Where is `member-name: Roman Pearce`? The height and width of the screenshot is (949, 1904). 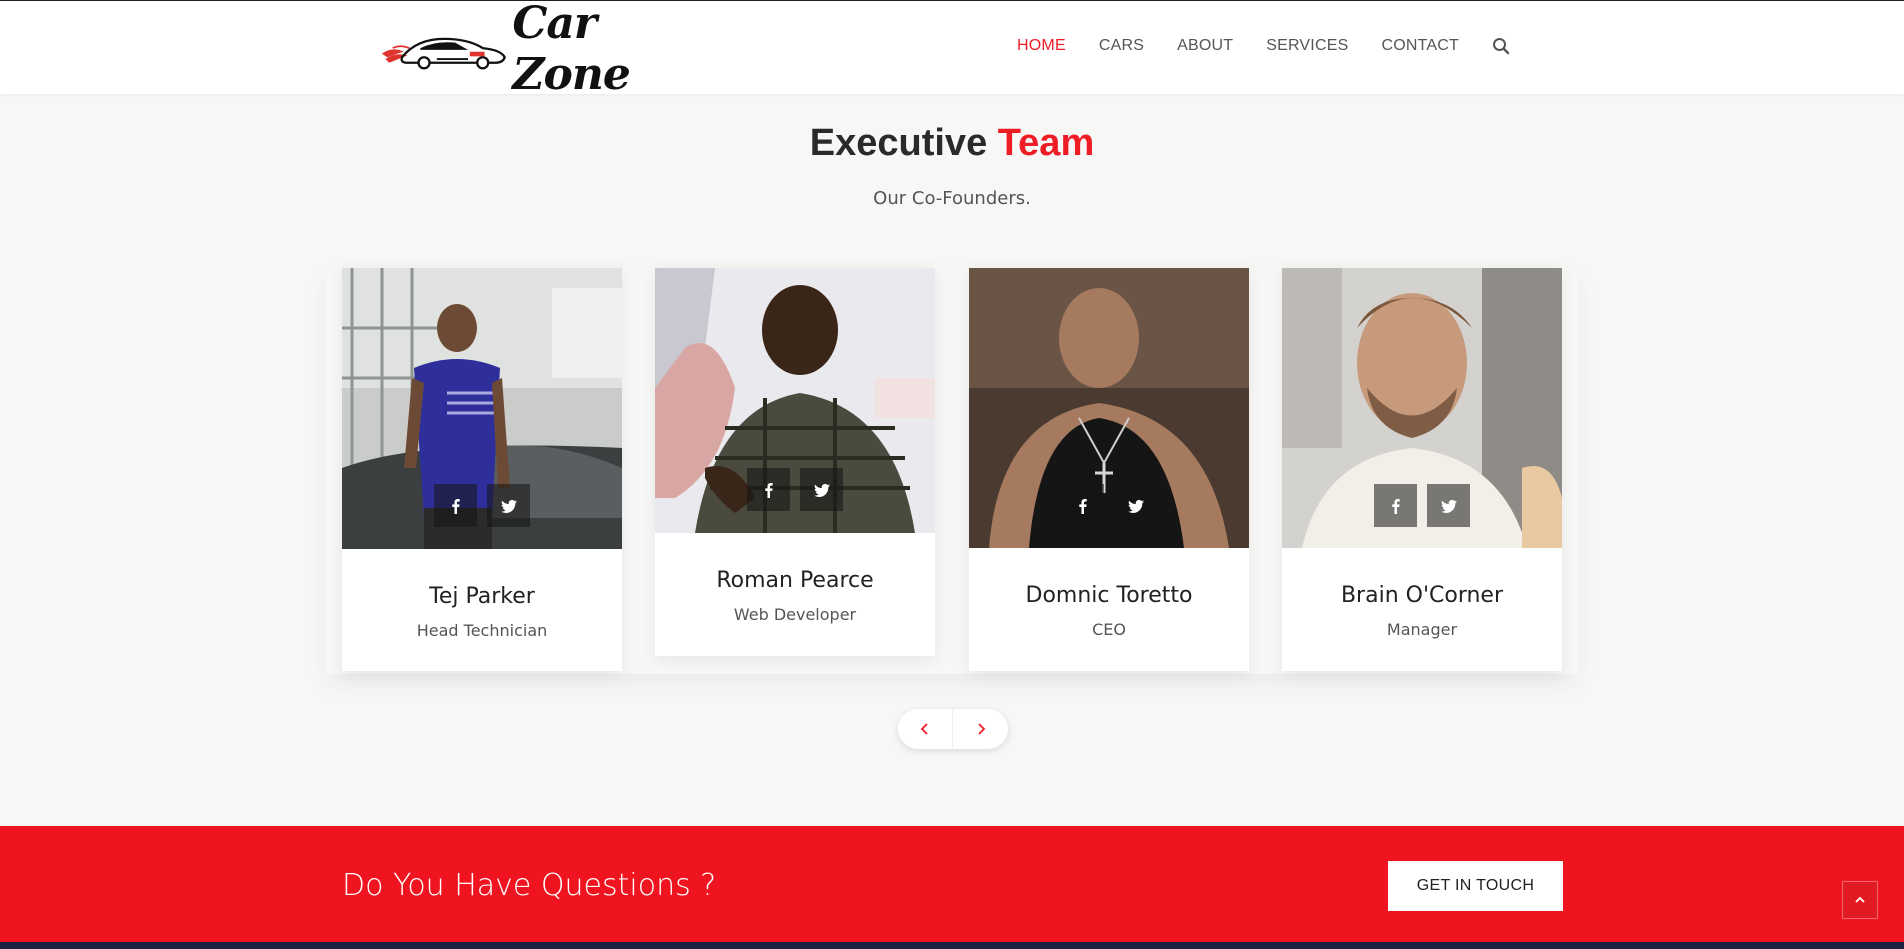
member-name: Roman Pearce is located at coordinates (795, 580).